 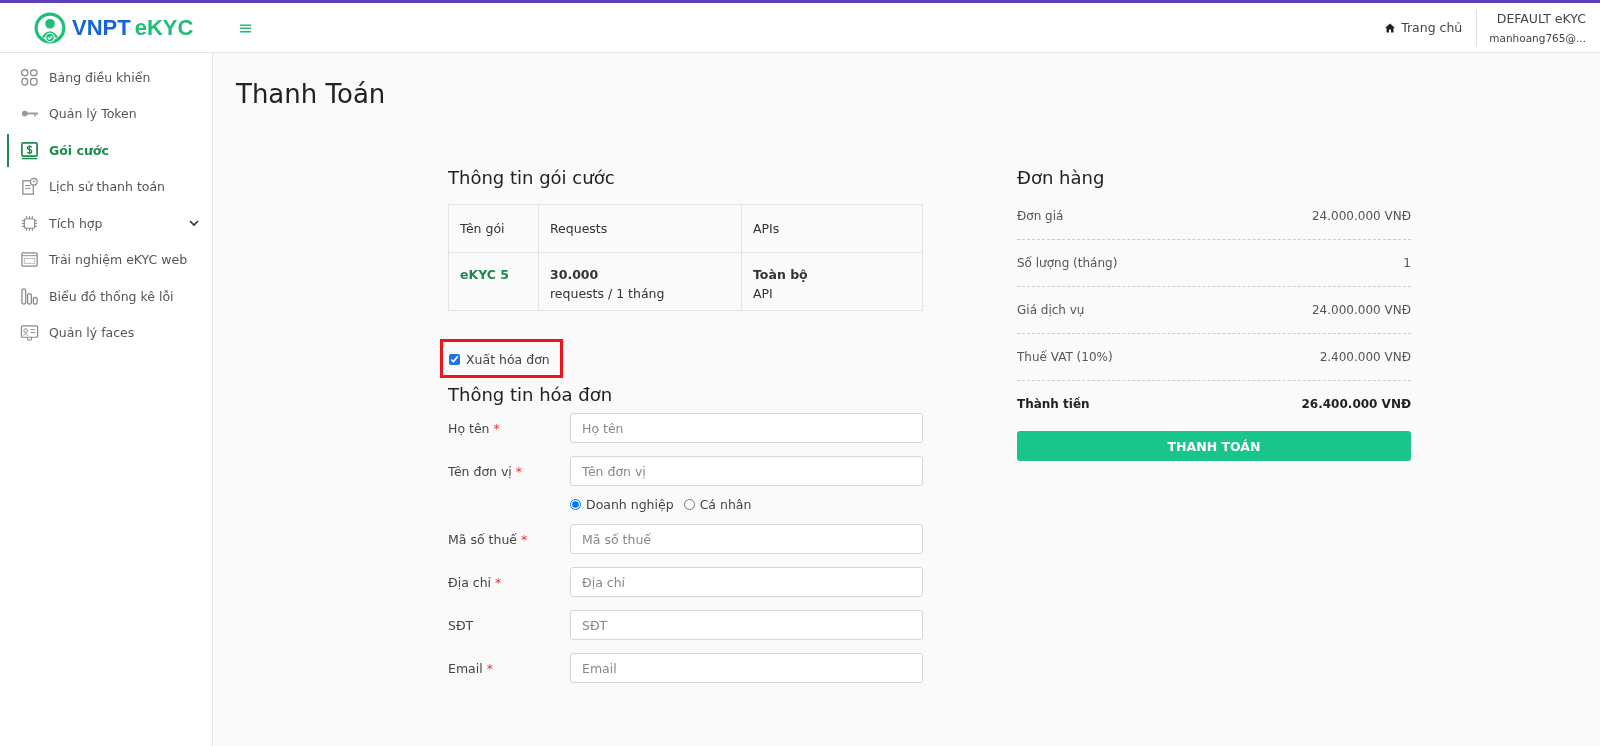 I want to click on order-label: Đơn giá, so click(x=1040, y=216).